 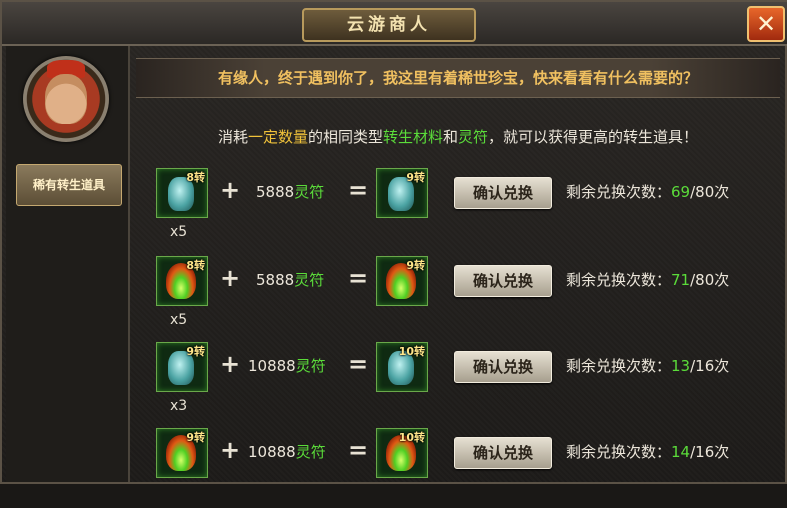 What do you see at coordinates (277, 137) in the screenshot?
I see `desc-highlight-quantity: 一定数量` at bounding box center [277, 137].